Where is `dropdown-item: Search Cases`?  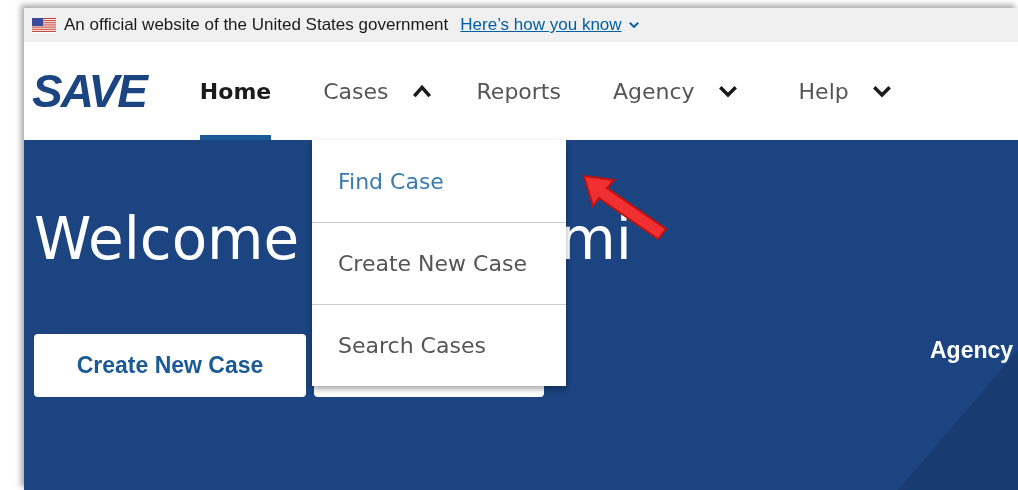 dropdown-item: Search Cases is located at coordinates (439, 345).